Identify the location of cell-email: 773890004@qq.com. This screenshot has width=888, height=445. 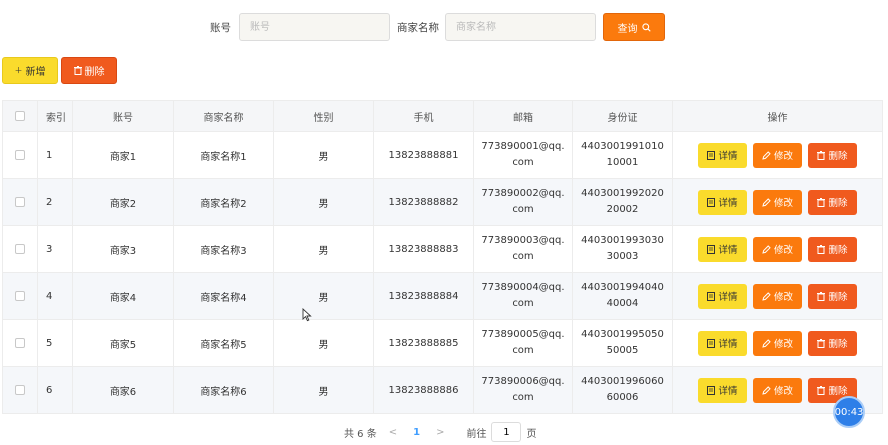
(523, 296).